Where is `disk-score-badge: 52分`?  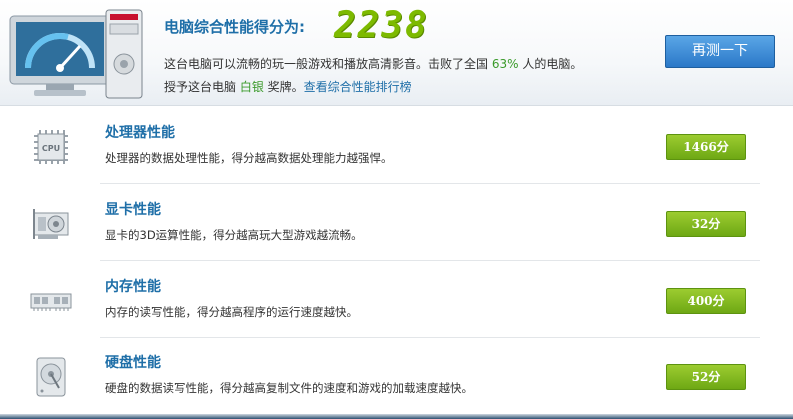 disk-score-badge: 52分 is located at coordinates (706, 377).